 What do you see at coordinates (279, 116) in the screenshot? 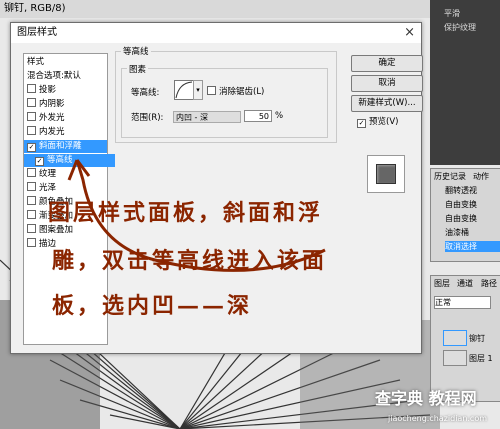
I see `range-unit: %` at bounding box center [279, 116].